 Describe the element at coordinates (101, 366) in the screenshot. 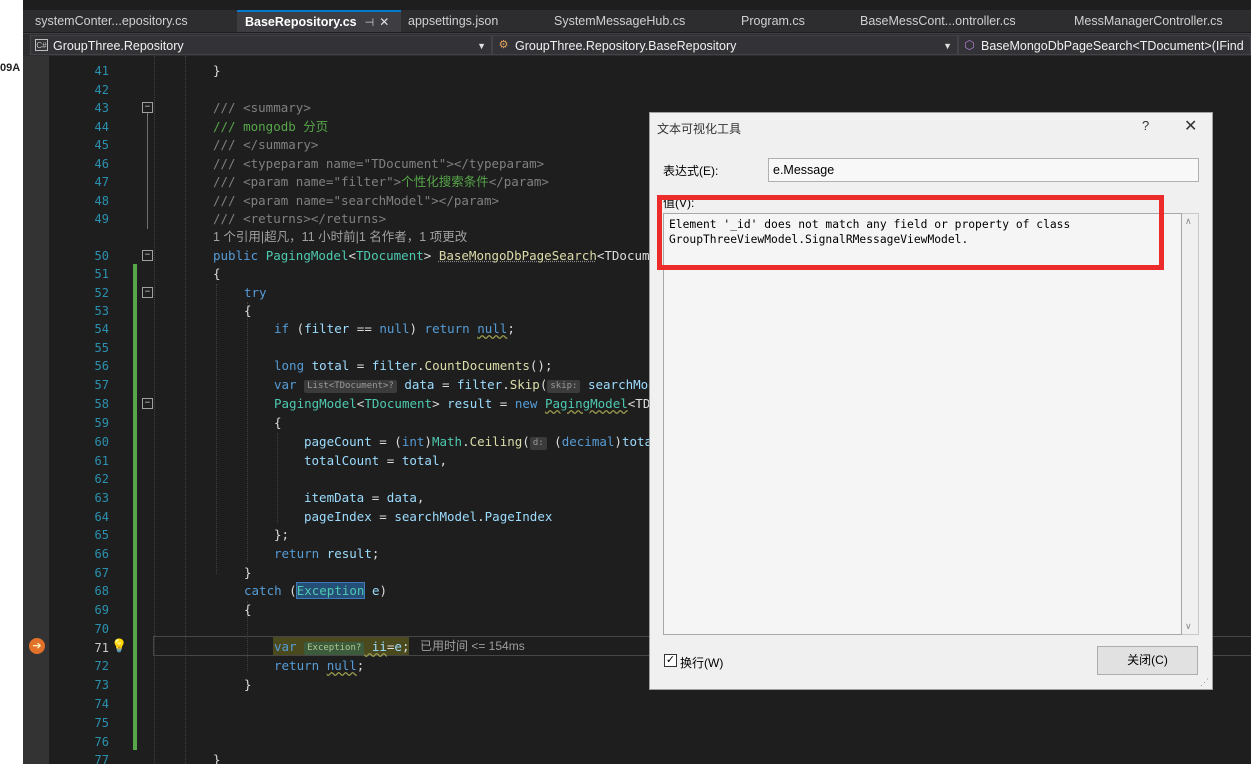

I see `line-number: 56` at that location.